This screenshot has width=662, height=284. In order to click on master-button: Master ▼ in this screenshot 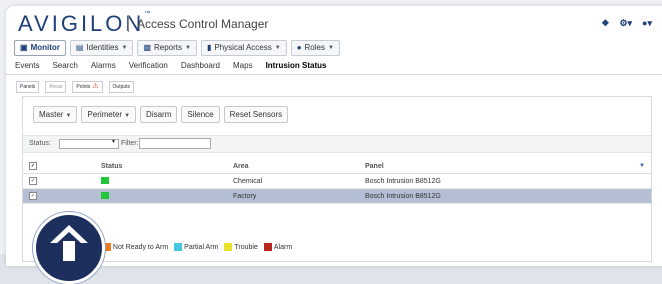, I will do `click(55, 114)`.